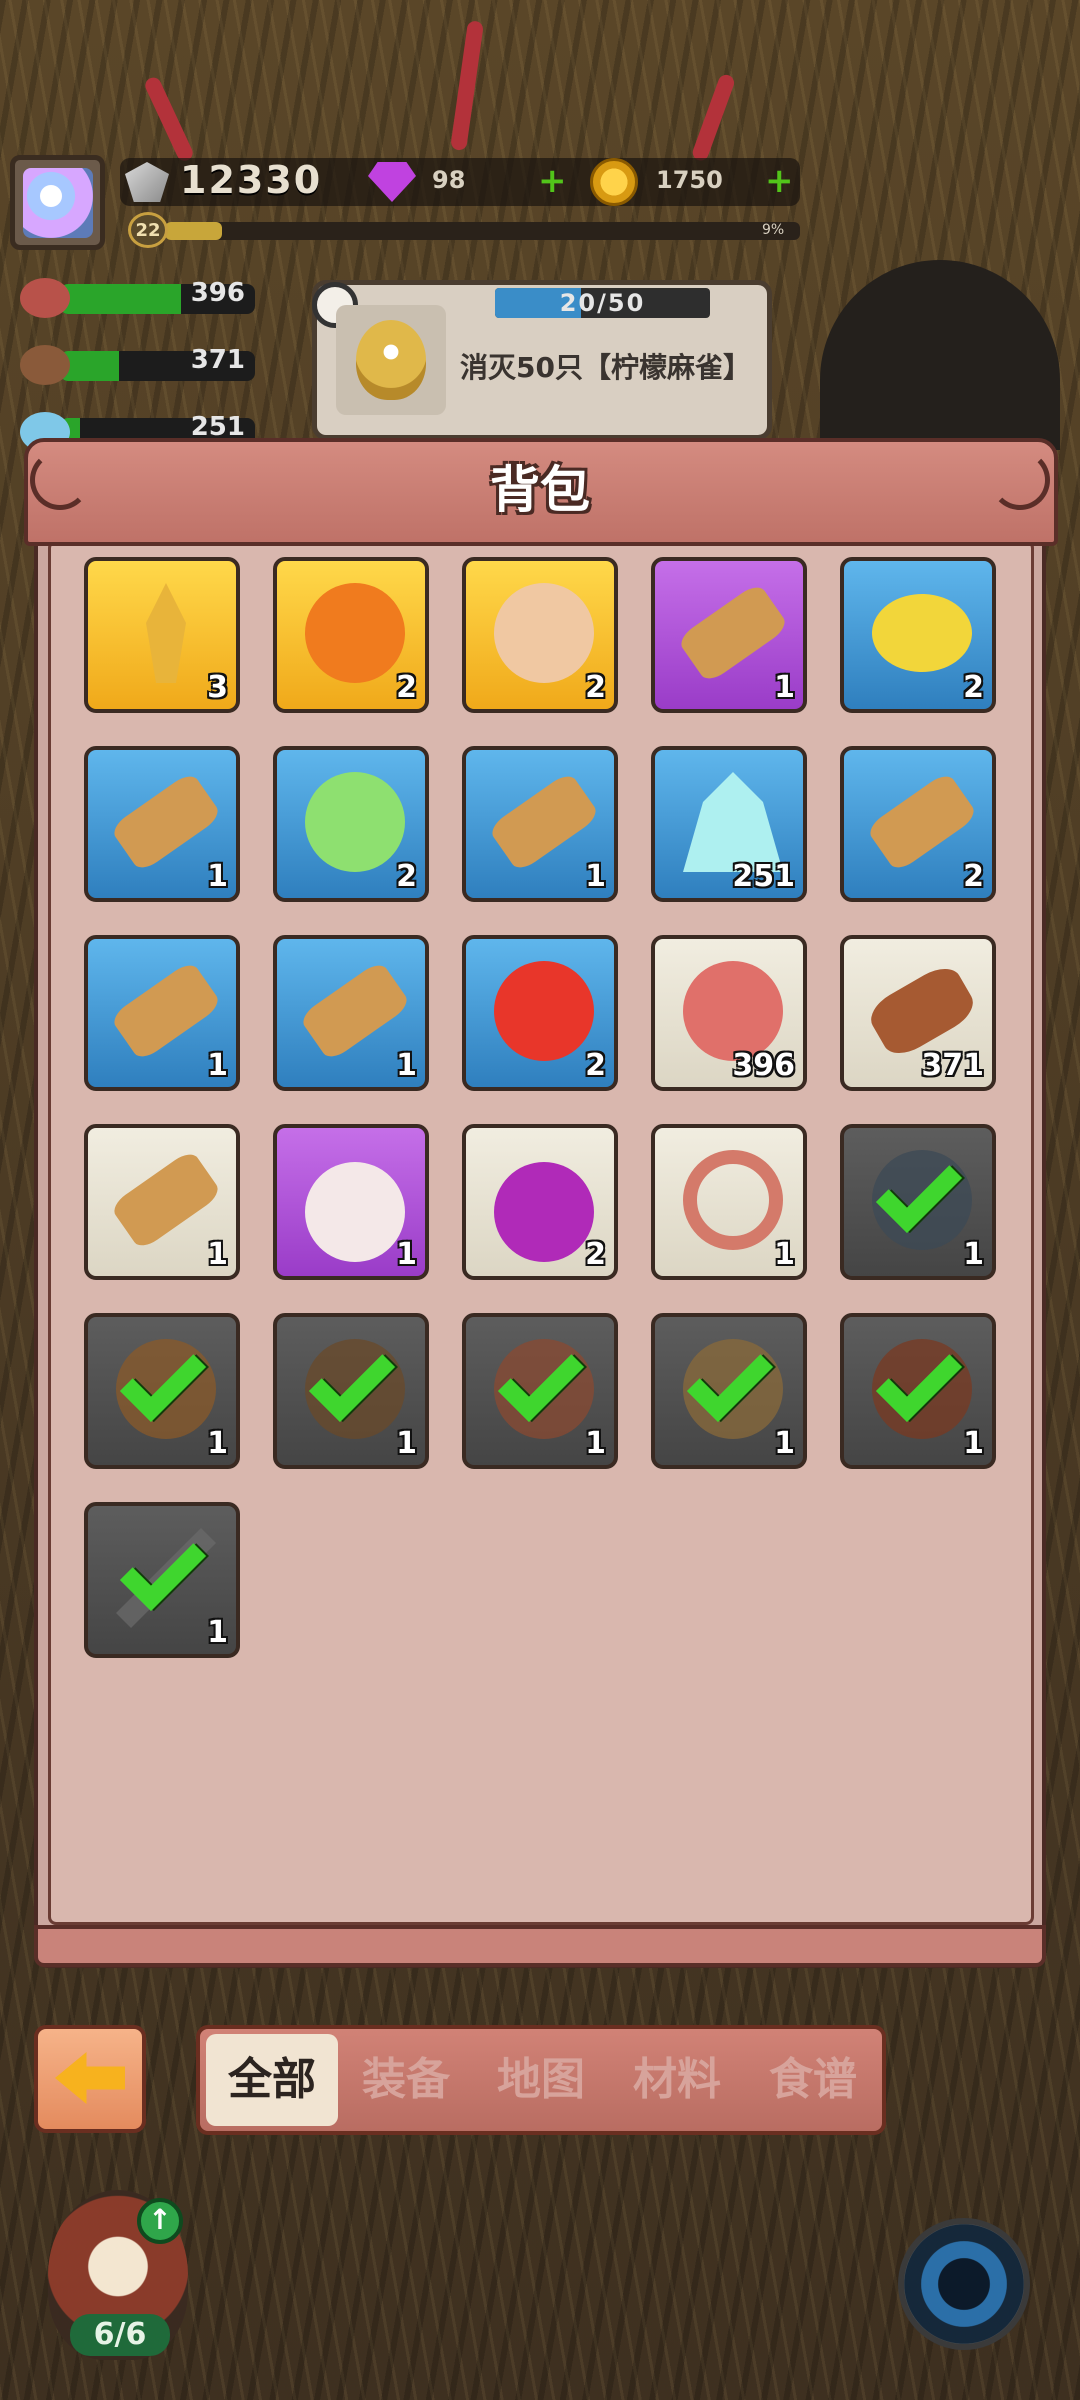 The width and height of the screenshot is (1080, 2400). Describe the element at coordinates (689, 180) in the screenshot. I see `coin-value: 1750` at that location.